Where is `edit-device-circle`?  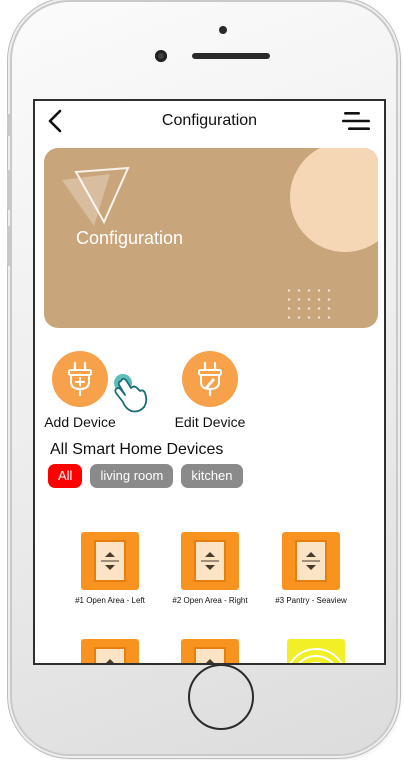
edit-device-circle is located at coordinates (210, 379).